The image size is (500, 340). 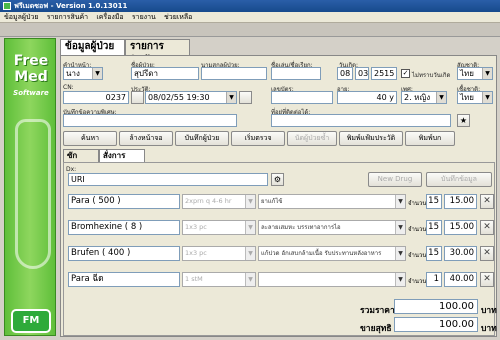 What do you see at coordinates (377, 311) in the screenshot?
I see `total-label: รวมราคา` at bounding box center [377, 311].